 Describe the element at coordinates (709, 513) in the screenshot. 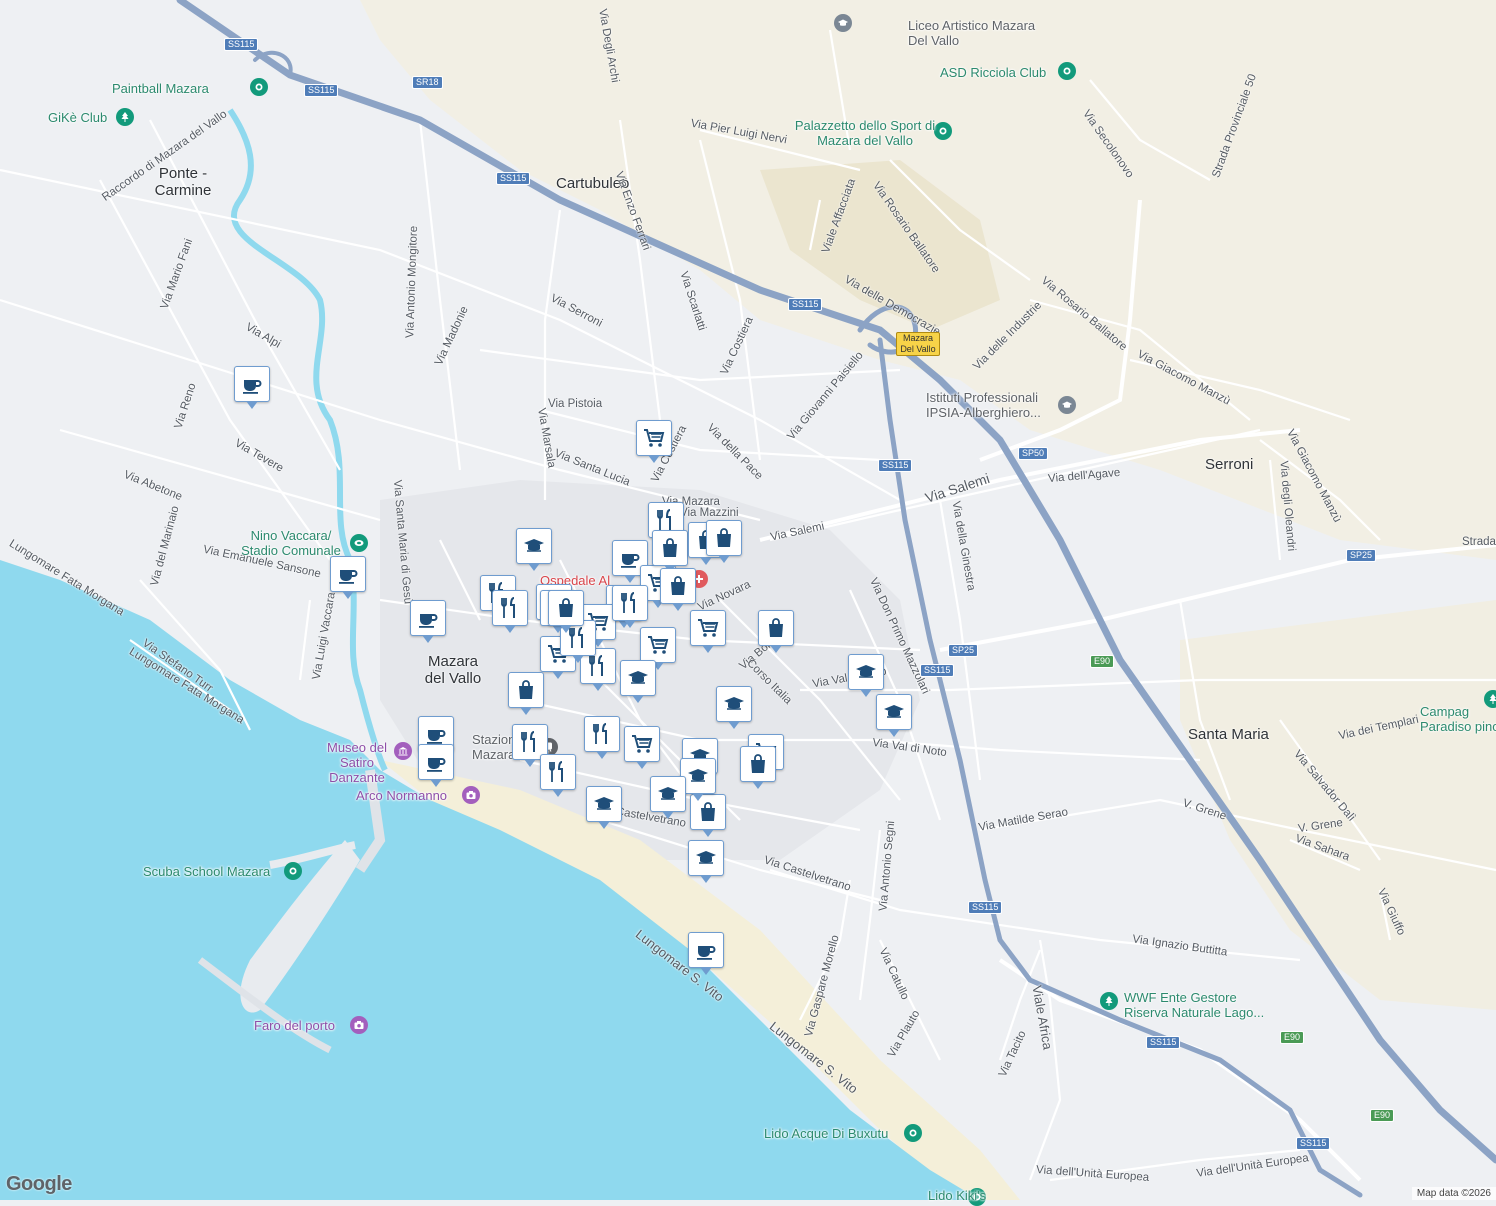

I see `street-label: Via Mazzini` at that location.